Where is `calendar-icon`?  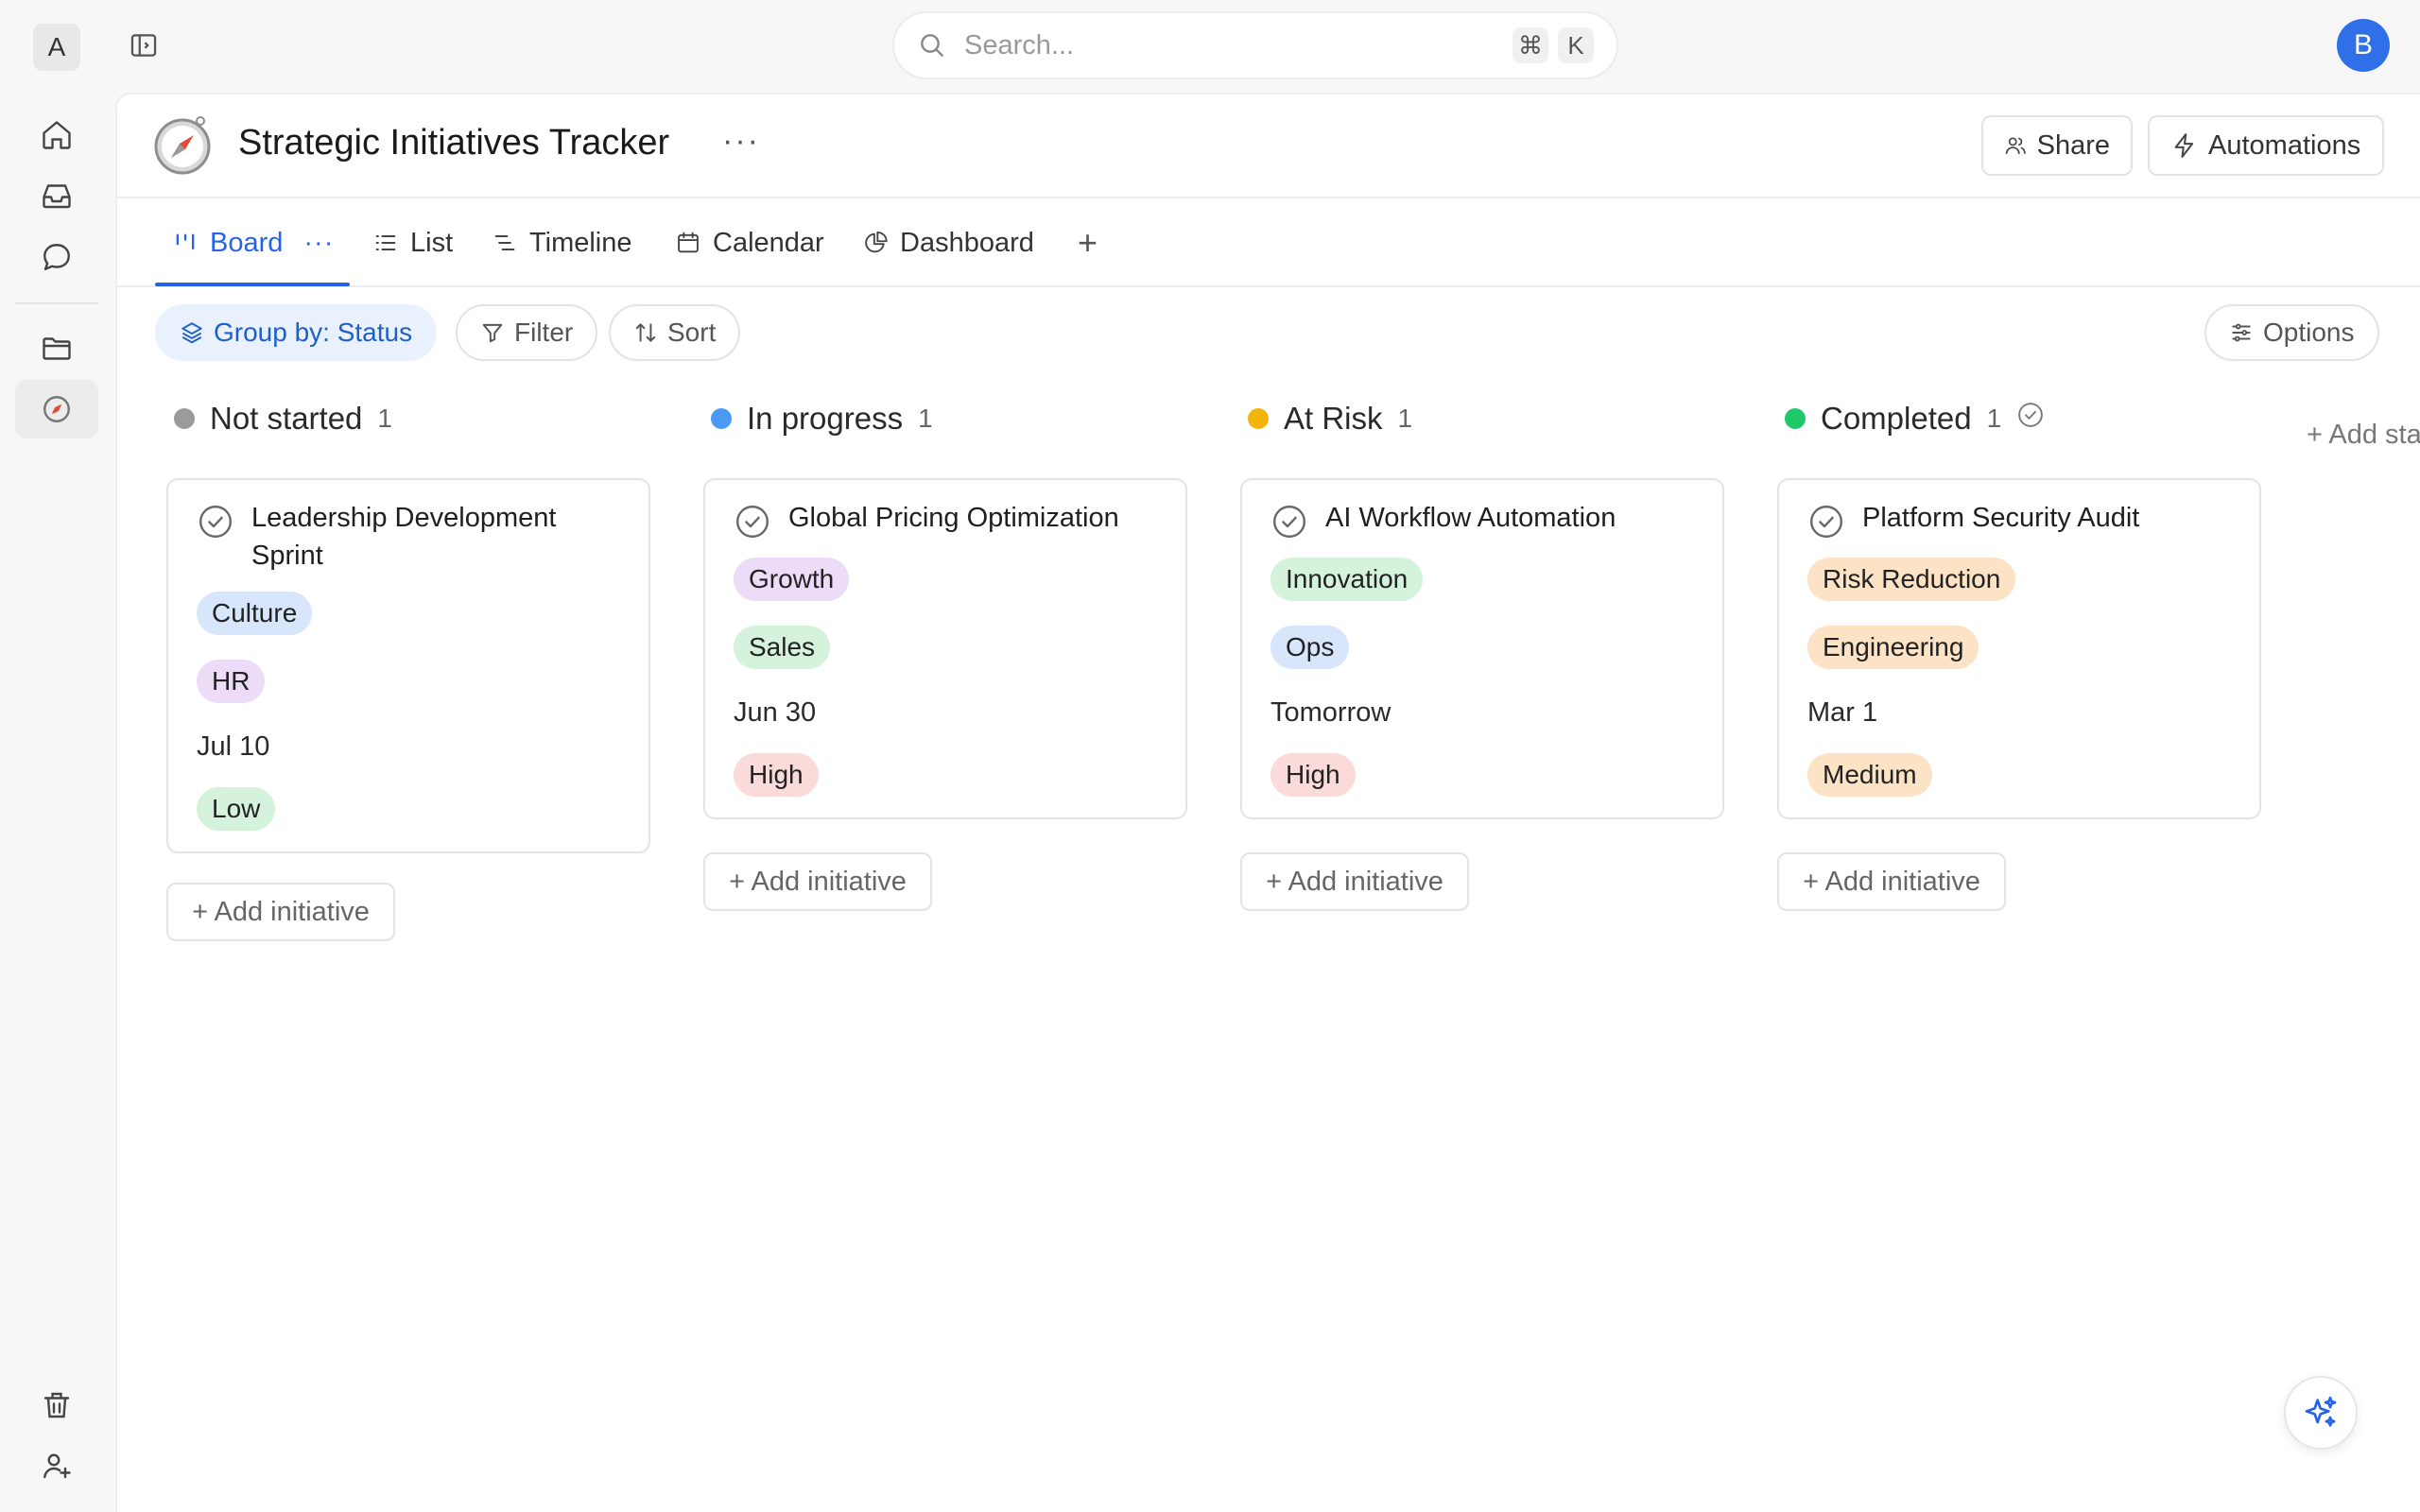
calendar-icon is located at coordinates (689, 242).